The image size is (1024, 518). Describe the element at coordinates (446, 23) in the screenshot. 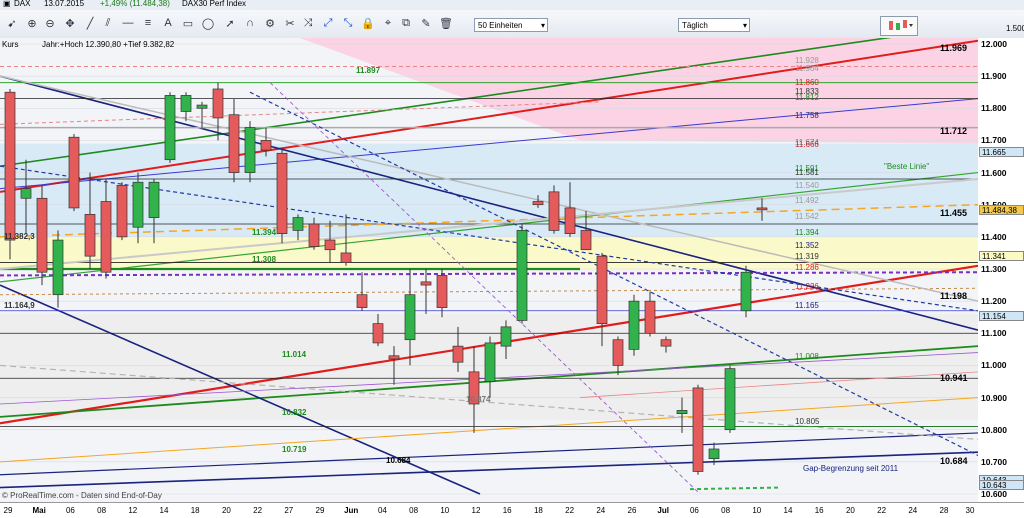

I see `delete-icon: 🗑` at that location.